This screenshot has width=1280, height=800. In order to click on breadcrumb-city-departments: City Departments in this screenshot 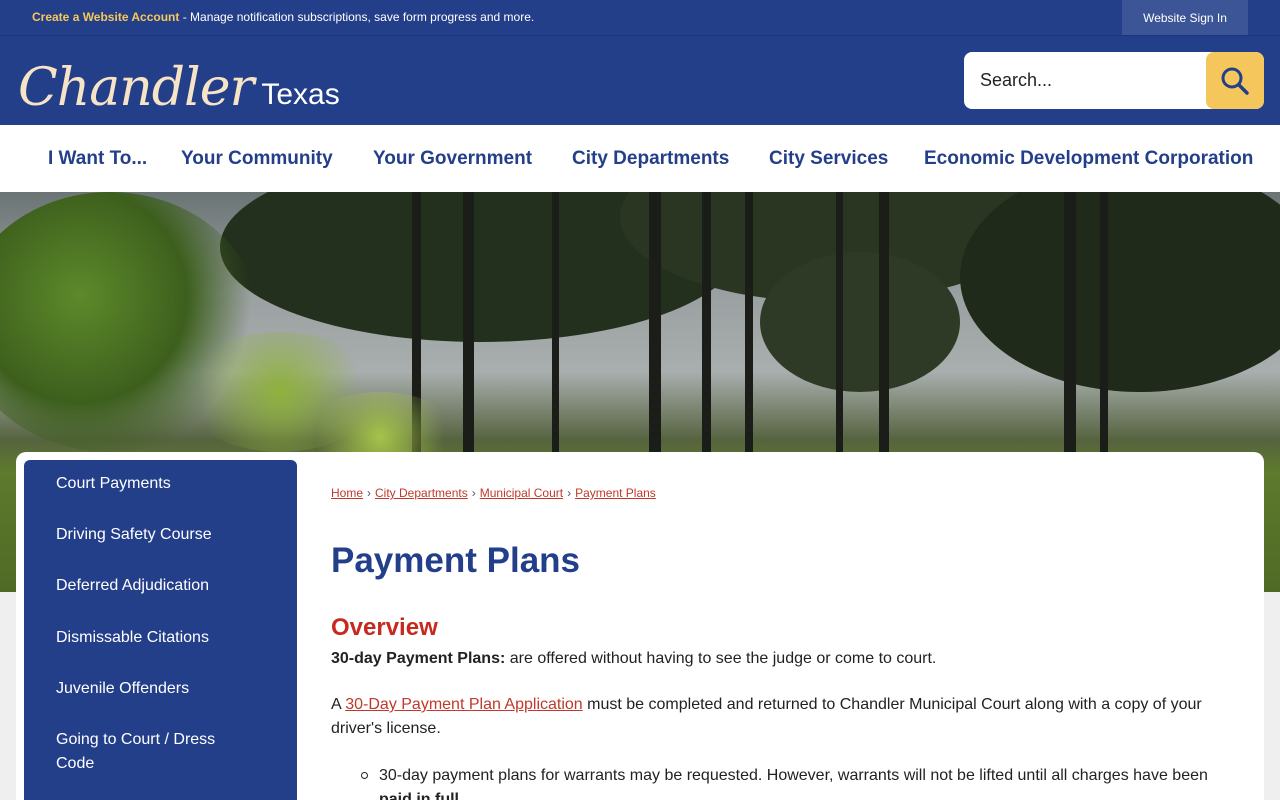, I will do `click(421, 493)`.